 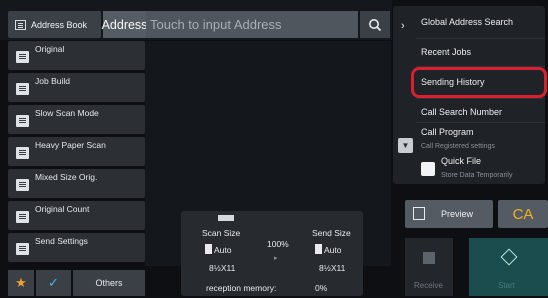 I want to click on heavy-paper-icon, so click(x=22, y=153).